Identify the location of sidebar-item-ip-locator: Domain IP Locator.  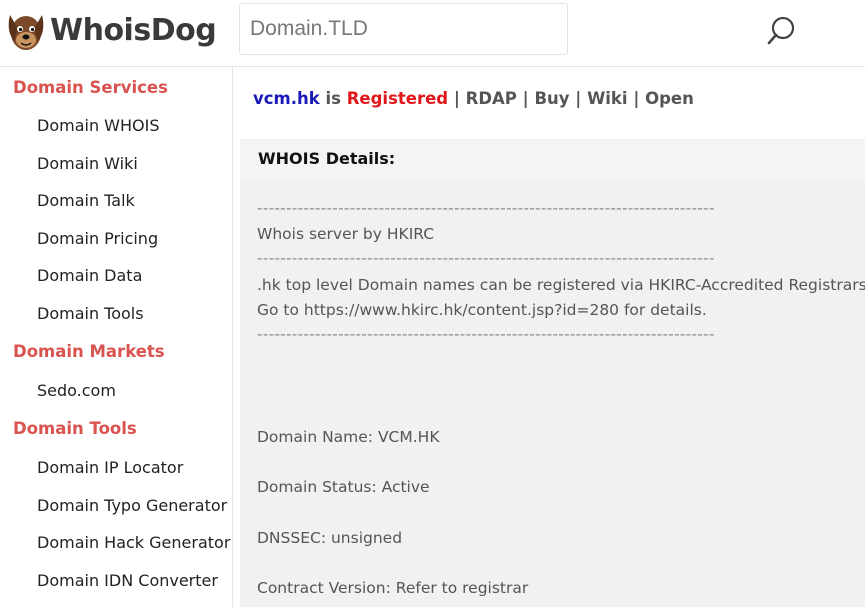
(110, 467).